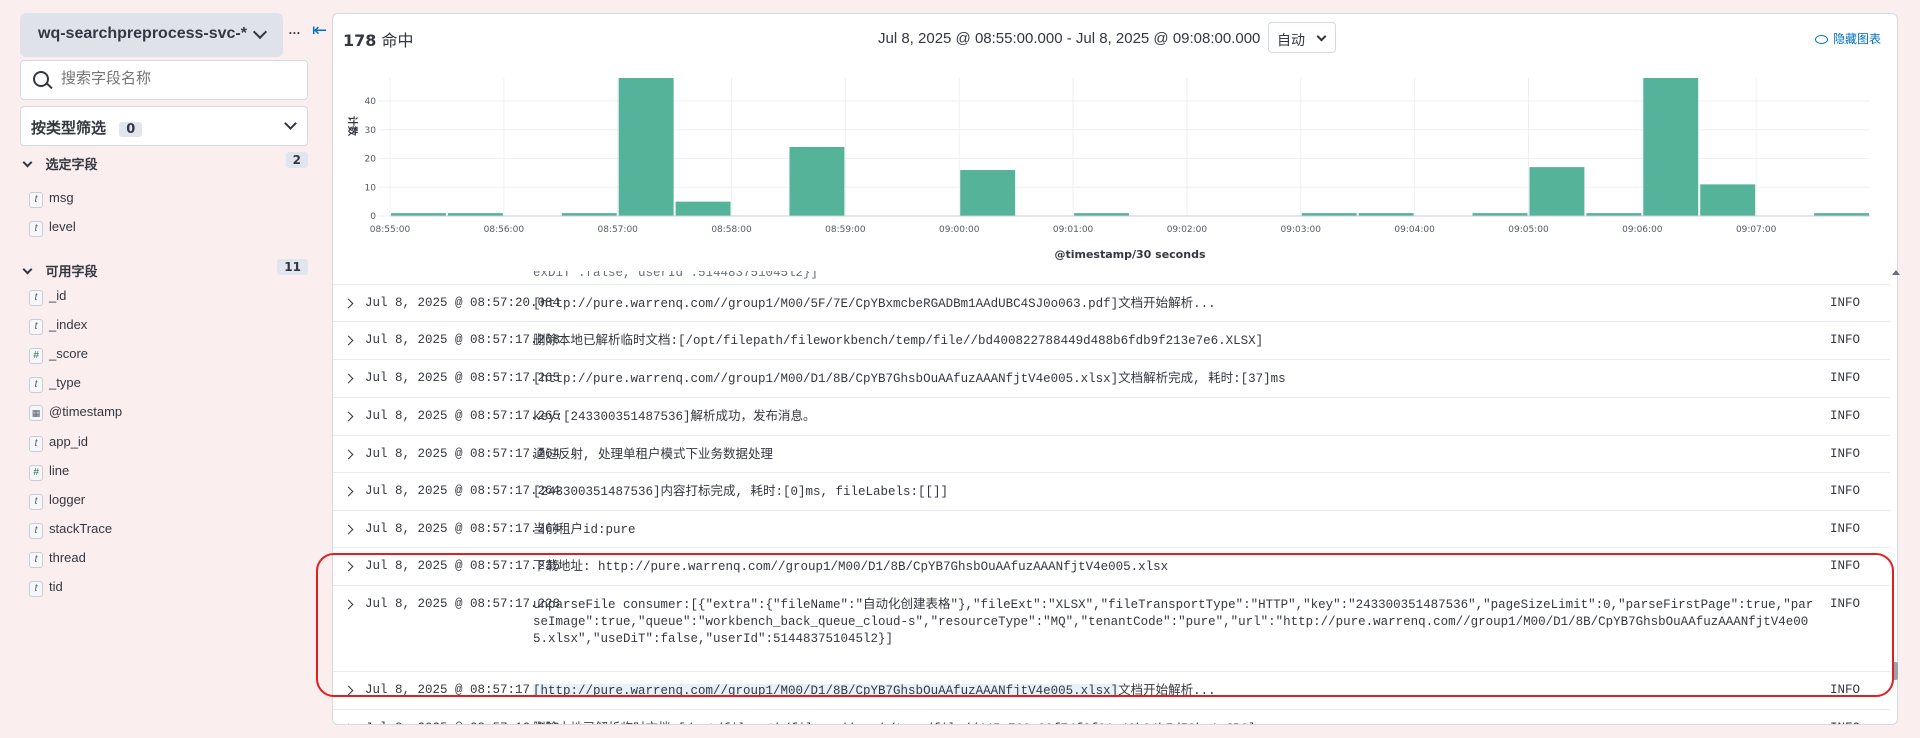  What do you see at coordinates (61, 197) in the screenshot?
I see `field-name: msg` at bounding box center [61, 197].